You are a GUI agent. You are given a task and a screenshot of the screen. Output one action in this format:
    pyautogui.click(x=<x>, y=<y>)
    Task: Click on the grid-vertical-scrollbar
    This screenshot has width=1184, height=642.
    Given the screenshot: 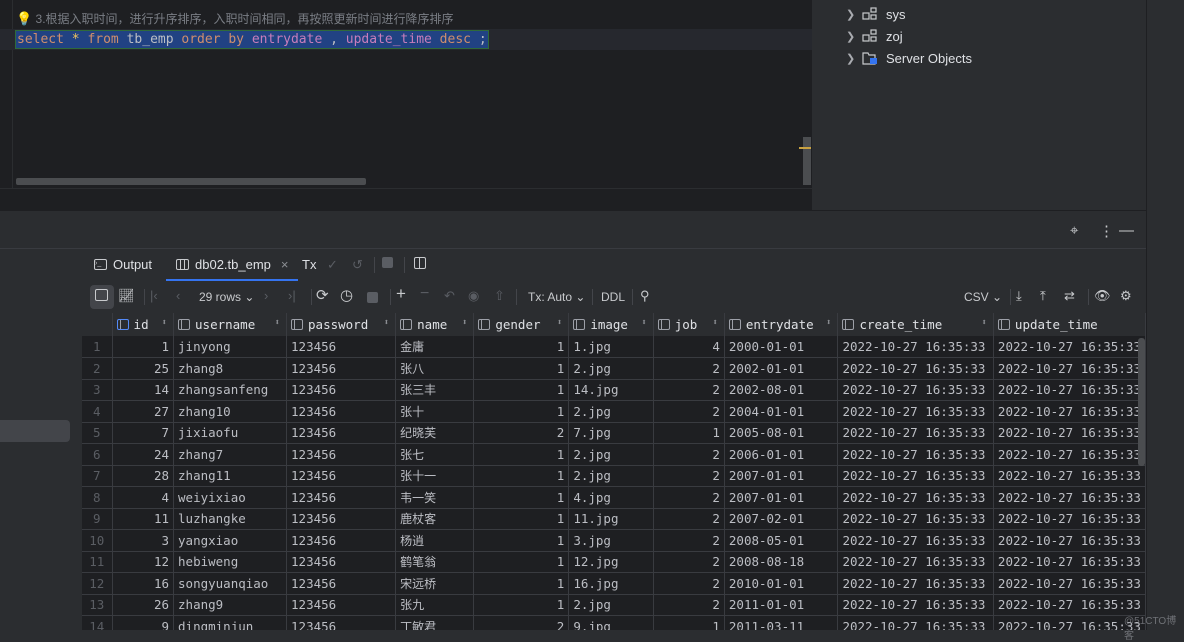 What is the action you would take?
    pyautogui.click(x=1141, y=402)
    